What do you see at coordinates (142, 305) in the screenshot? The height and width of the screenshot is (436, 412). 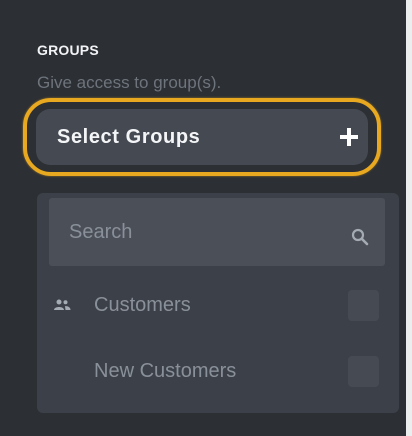 I see `group-label: Customers` at bounding box center [142, 305].